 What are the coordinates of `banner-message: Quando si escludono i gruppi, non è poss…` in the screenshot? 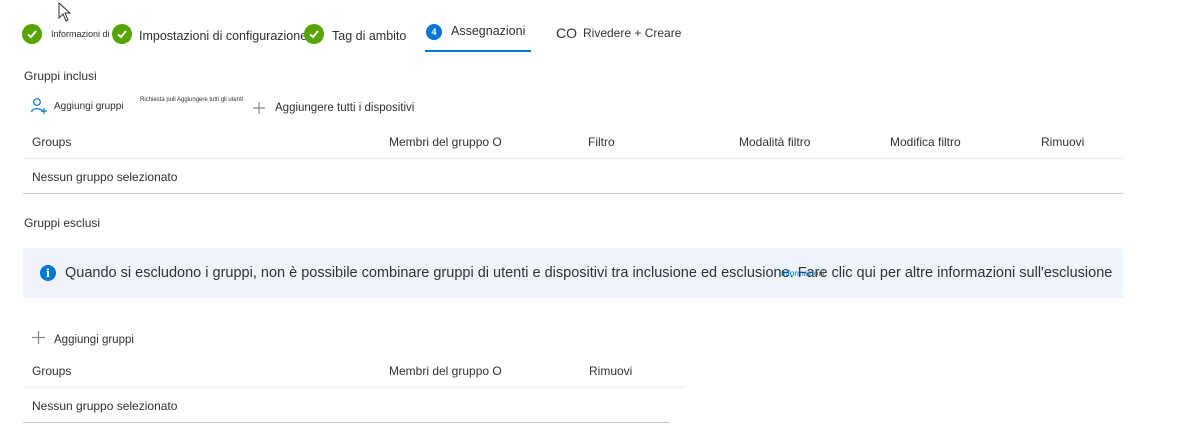 It's located at (588, 273).